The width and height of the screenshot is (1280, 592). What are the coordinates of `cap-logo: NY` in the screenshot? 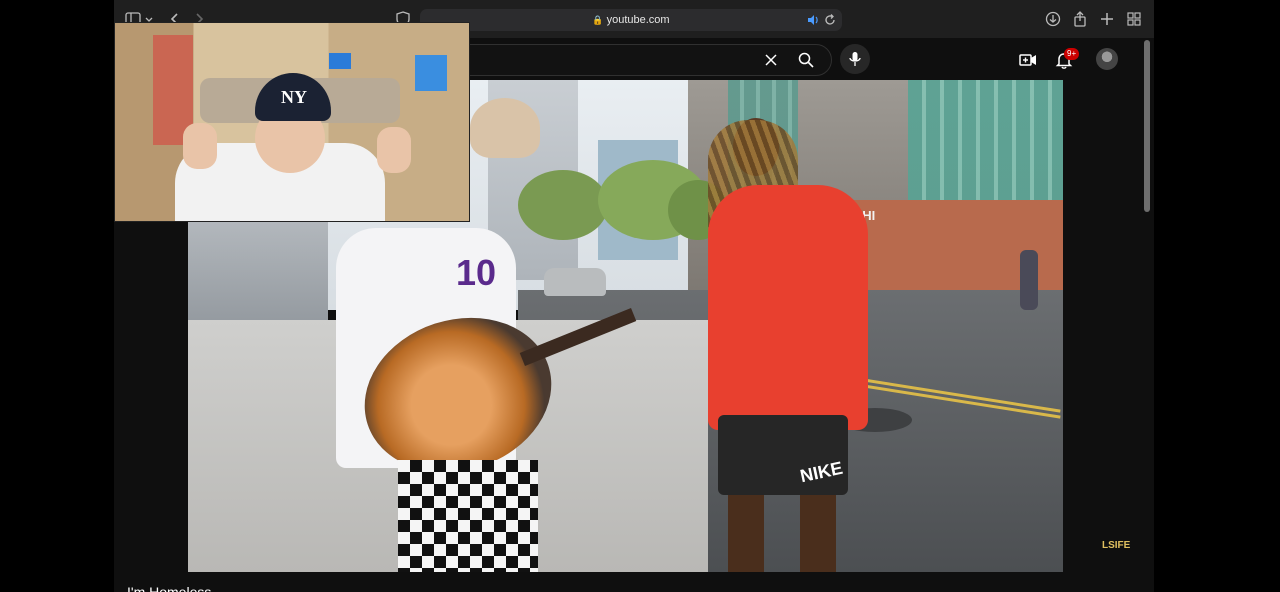 It's located at (294, 97).